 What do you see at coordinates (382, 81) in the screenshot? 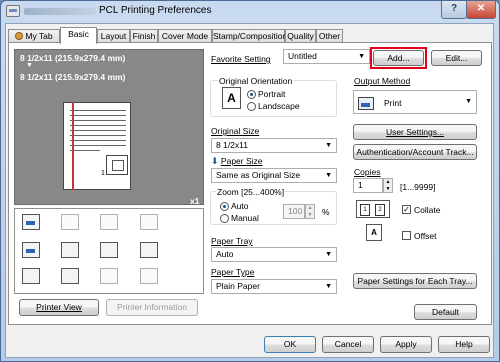
I see `output-method-label: Output Method` at bounding box center [382, 81].